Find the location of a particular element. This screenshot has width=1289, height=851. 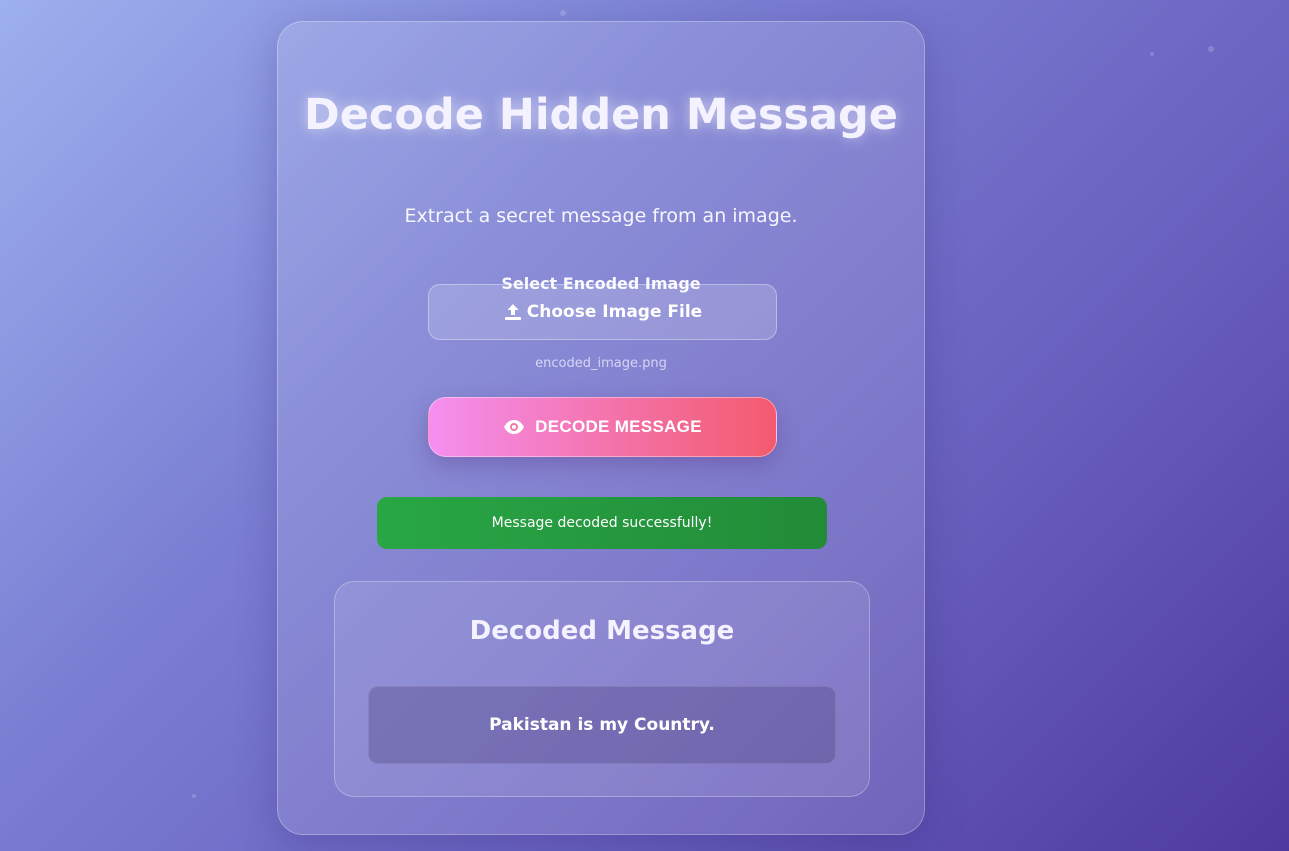

result-title: Decoded Message is located at coordinates (602, 631).